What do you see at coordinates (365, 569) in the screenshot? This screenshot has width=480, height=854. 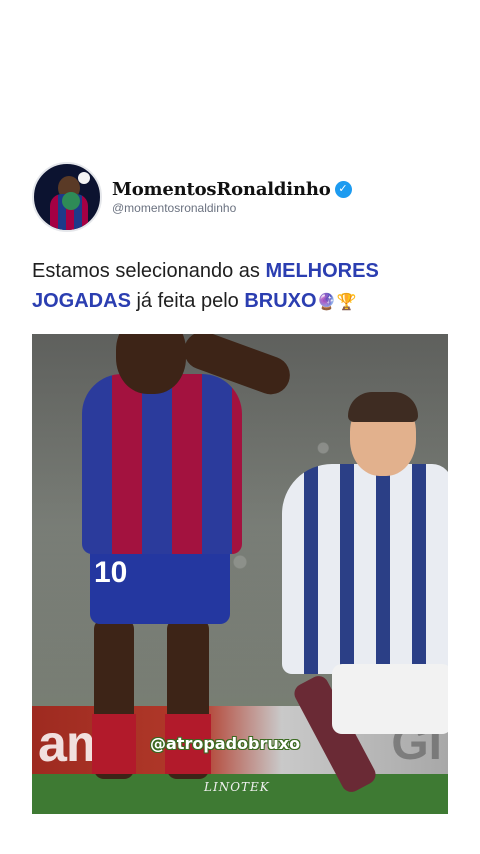 I see `opponent-shirt` at bounding box center [365, 569].